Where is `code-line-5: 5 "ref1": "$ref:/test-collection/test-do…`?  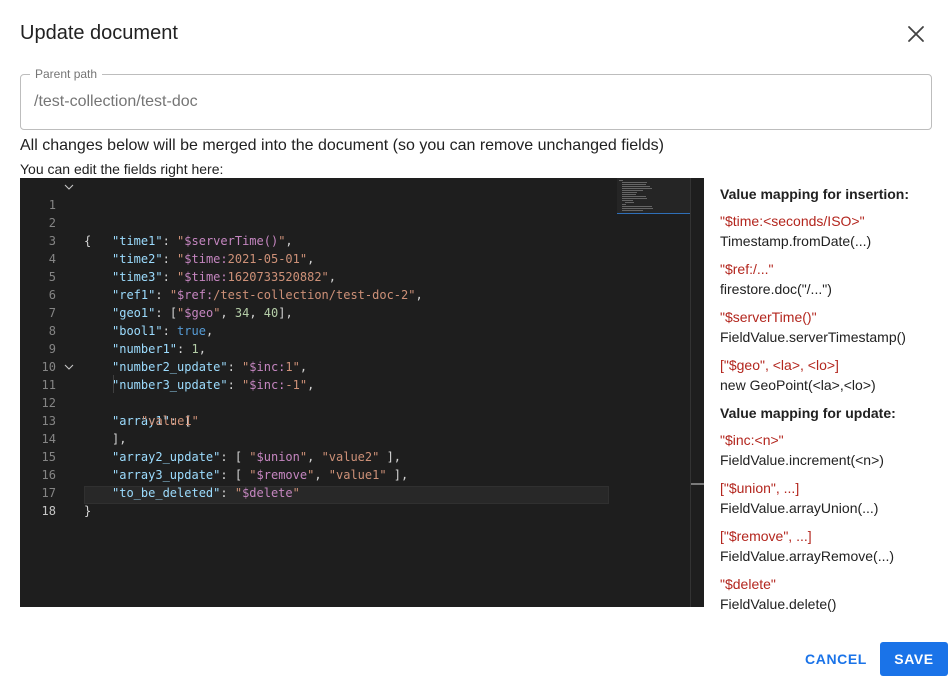 code-line-5: 5 "ref1": "$ref:/test-collection/test-do… is located at coordinates (235, 286).